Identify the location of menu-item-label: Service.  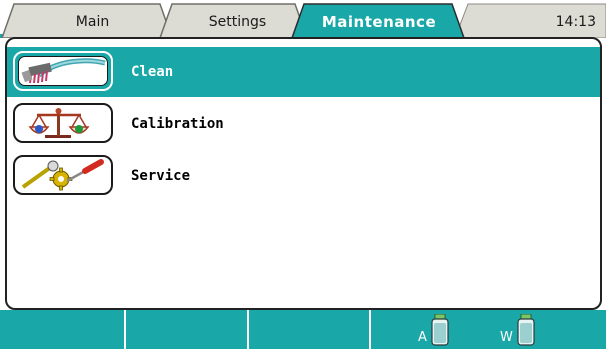
(161, 176).